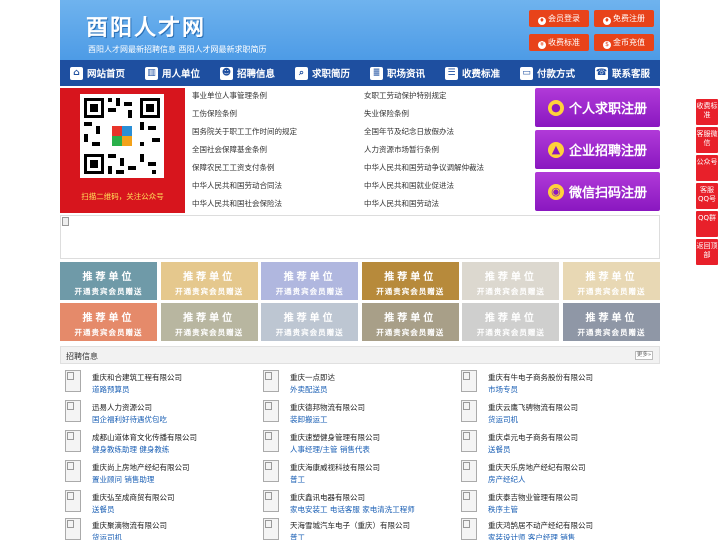 The image size is (720, 540). Describe the element at coordinates (141, 467) in the screenshot. I see `company-name: 重庆尚上房地产经纪有限公司` at that location.